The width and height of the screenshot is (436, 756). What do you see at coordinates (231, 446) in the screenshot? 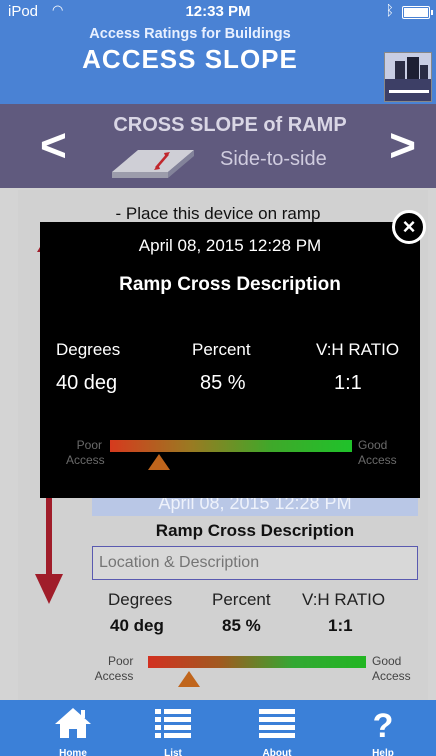
I see `modal-access-rating-bar` at bounding box center [231, 446].